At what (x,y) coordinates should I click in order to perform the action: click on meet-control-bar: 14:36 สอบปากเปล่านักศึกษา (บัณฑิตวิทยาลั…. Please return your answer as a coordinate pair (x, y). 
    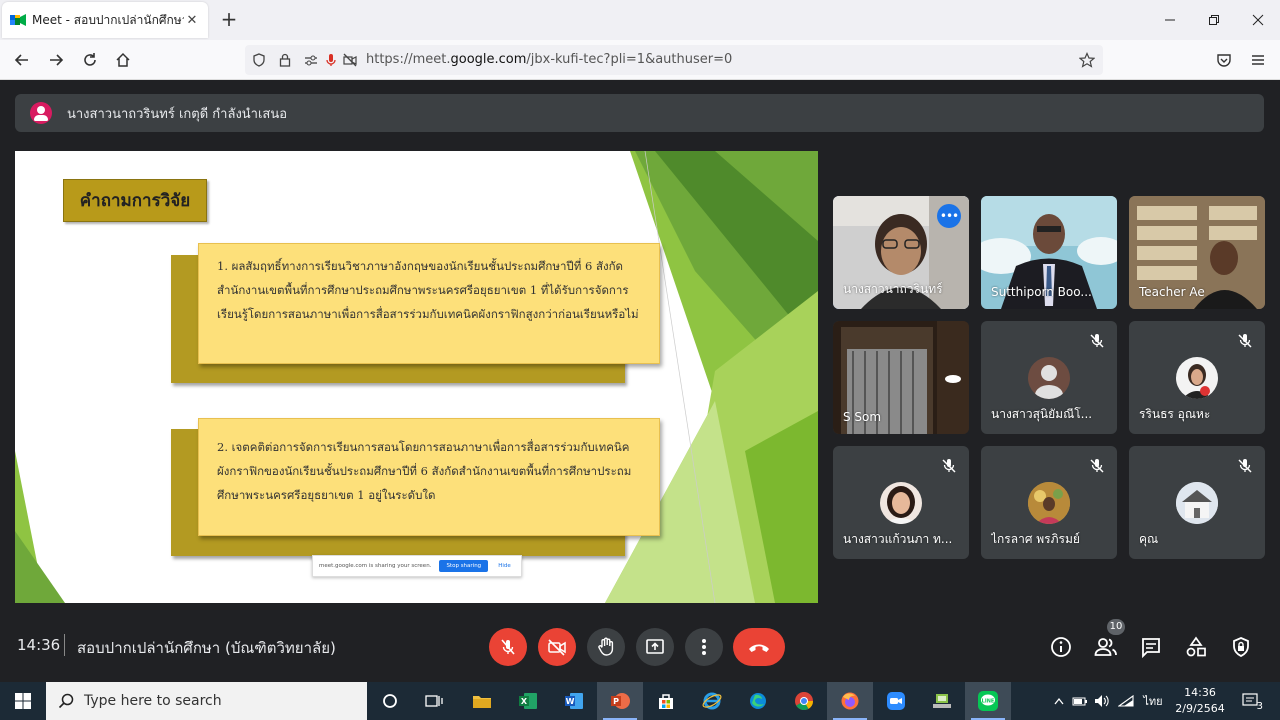
    Looking at the image, I should click on (640, 647).